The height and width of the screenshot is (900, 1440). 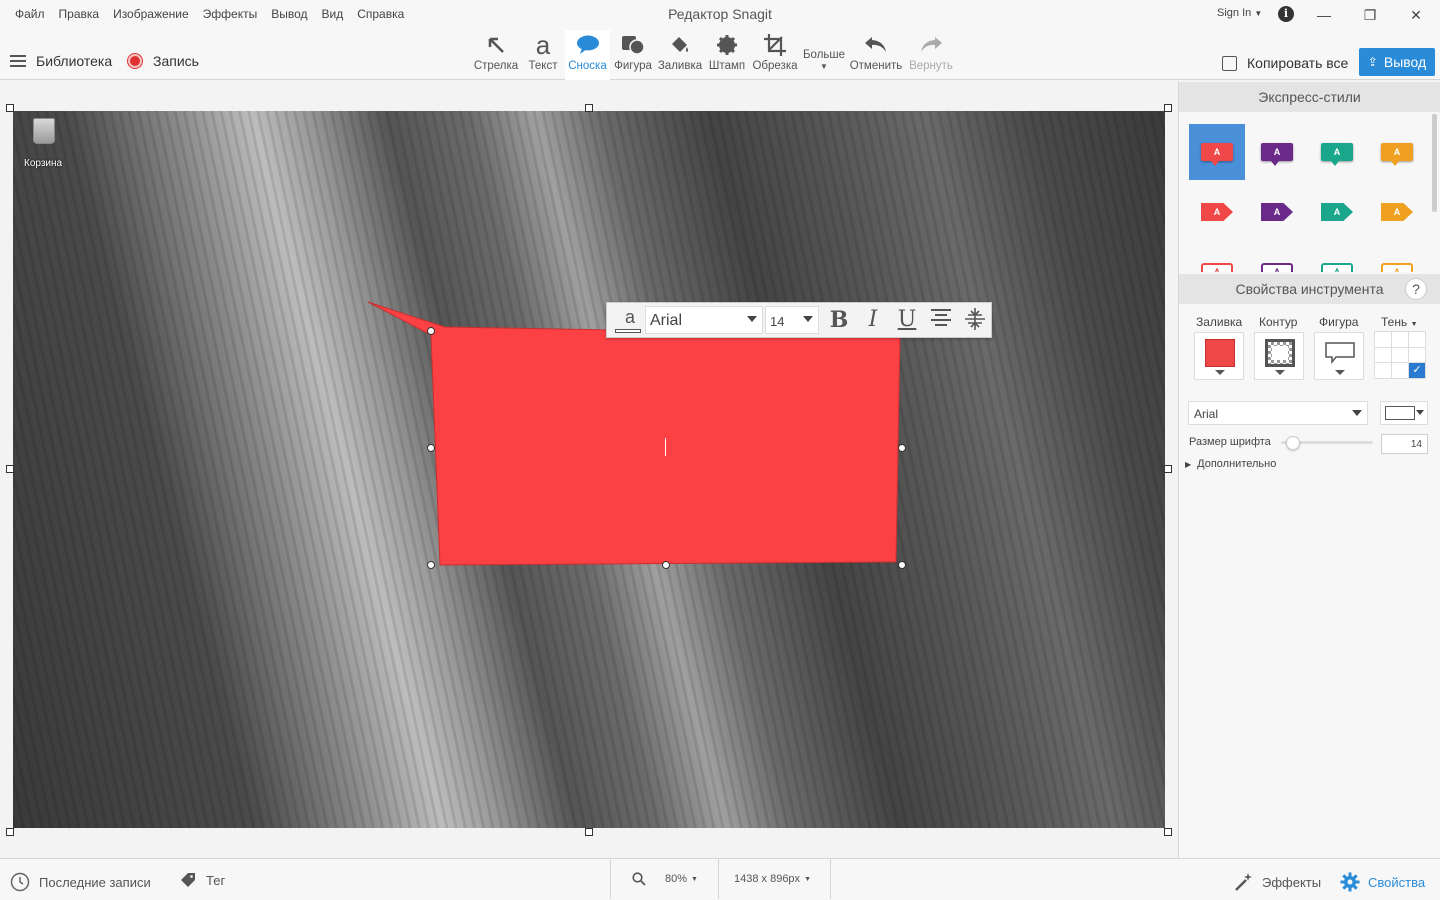 I want to click on font-size-label: Размер шрифта, so click(x=1230, y=442).